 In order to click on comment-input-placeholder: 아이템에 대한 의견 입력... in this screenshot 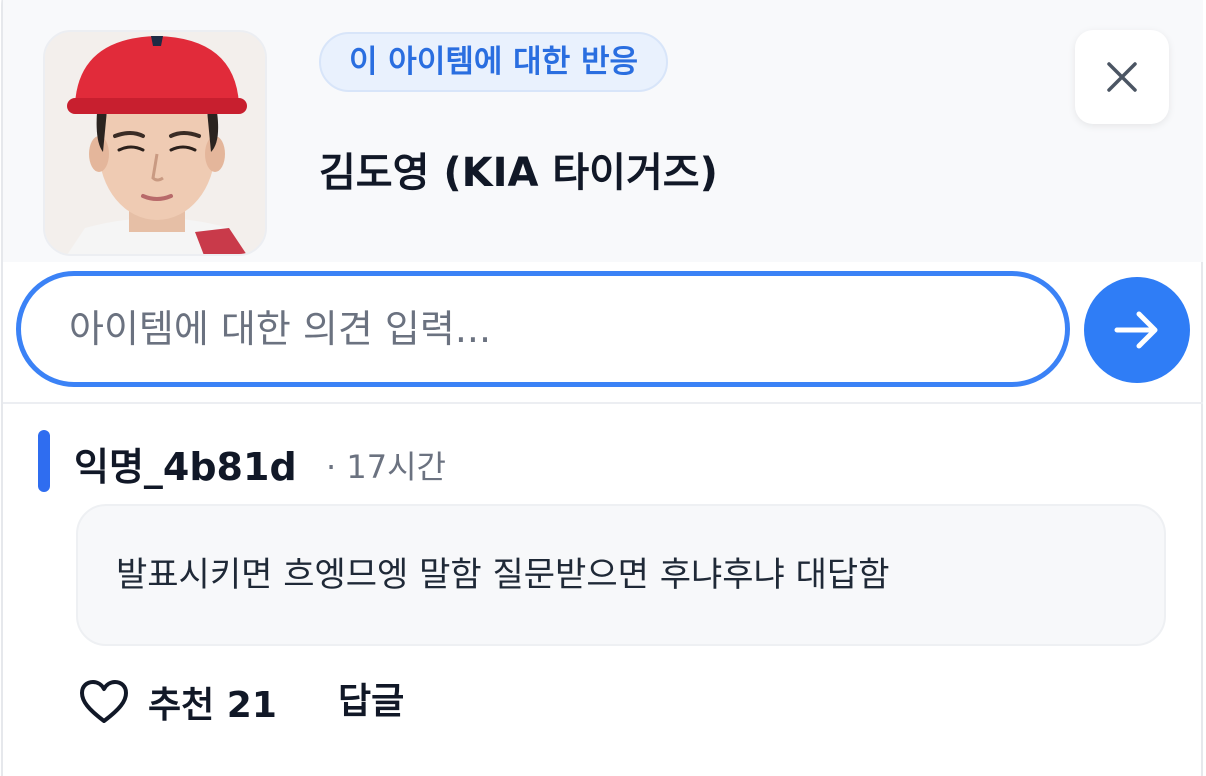, I will do `click(280, 329)`.